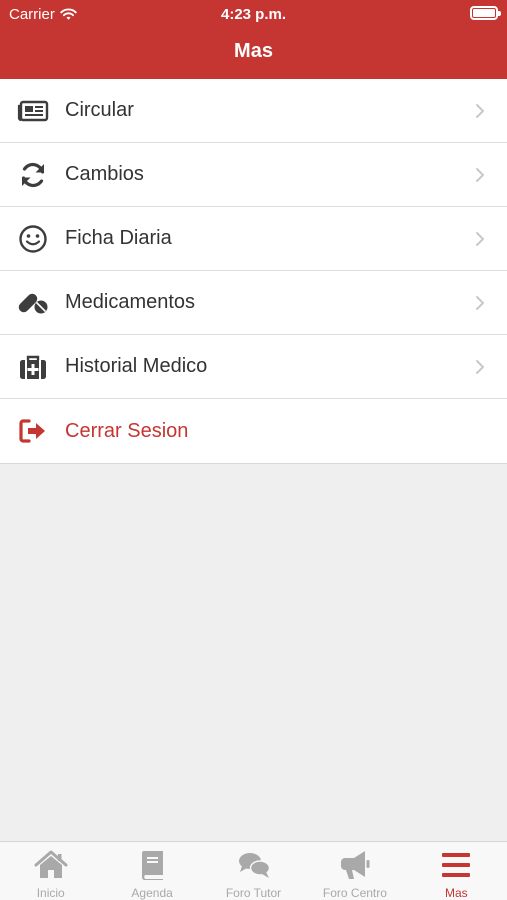 This screenshot has height=900, width=507. What do you see at coordinates (153, 865) in the screenshot?
I see `book-icon` at bounding box center [153, 865].